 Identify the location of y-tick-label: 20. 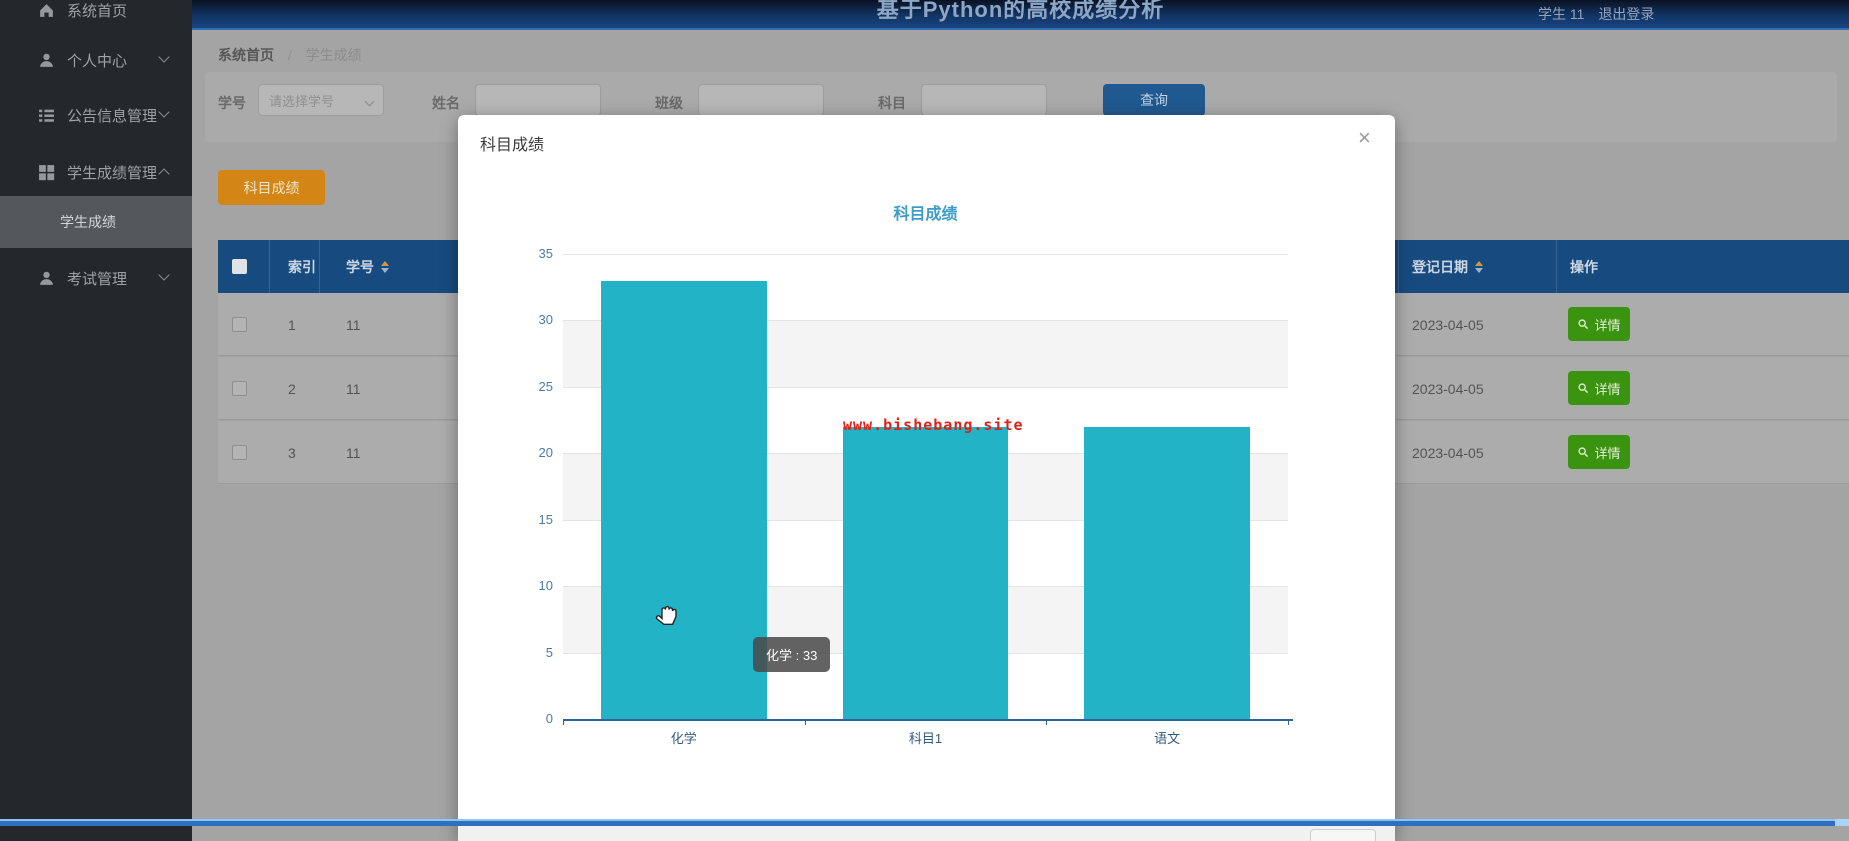
(545, 453).